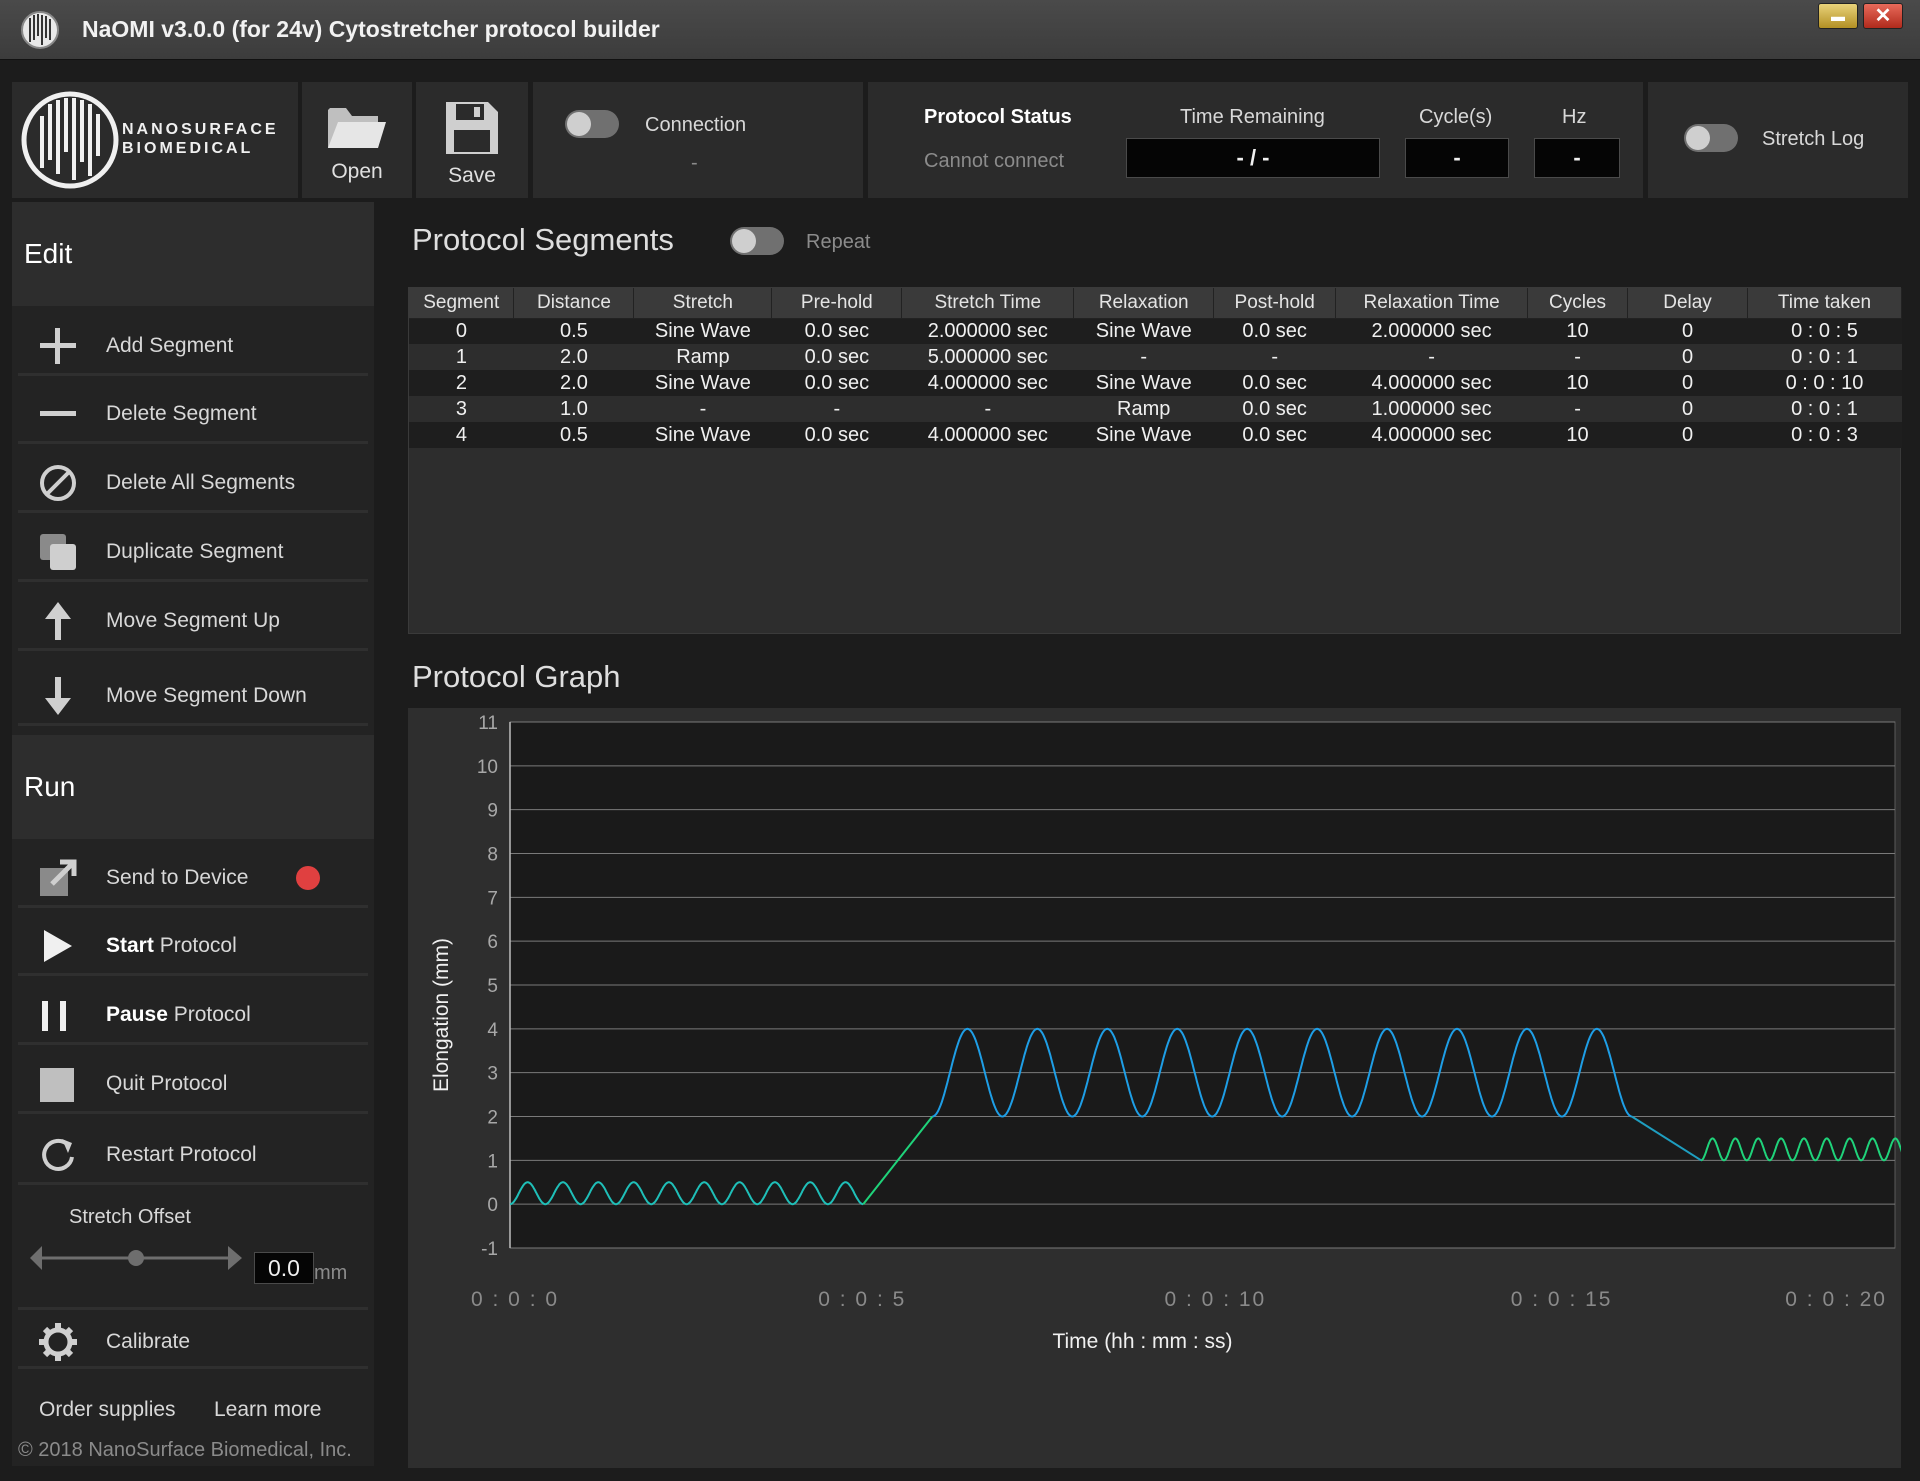 The image size is (1920, 1481). What do you see at coordinates (1562, 1299) in the screenshot?
I see `x-tick-label: 0 : 0 : 15` at bounding box center [1562, 1299].